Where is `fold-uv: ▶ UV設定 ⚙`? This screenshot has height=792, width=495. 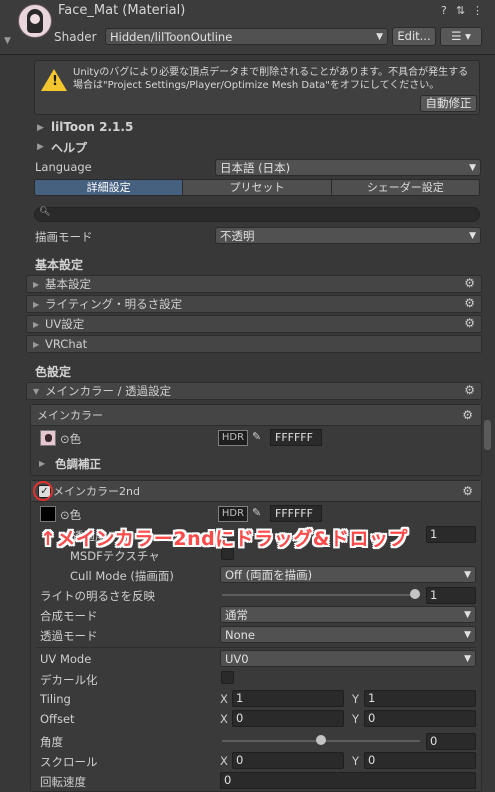 fold-uv: ▶ UV設定 ⚙ is located at coordinates (254, 324).